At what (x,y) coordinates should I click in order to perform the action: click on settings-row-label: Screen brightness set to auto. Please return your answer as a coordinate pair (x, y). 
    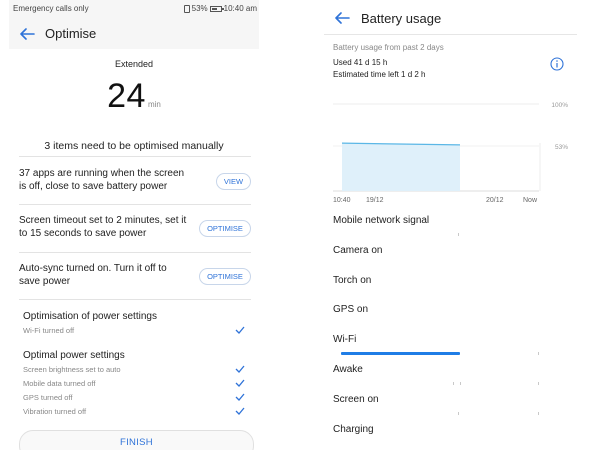
    Looking at the image, I should click on (72, 369).